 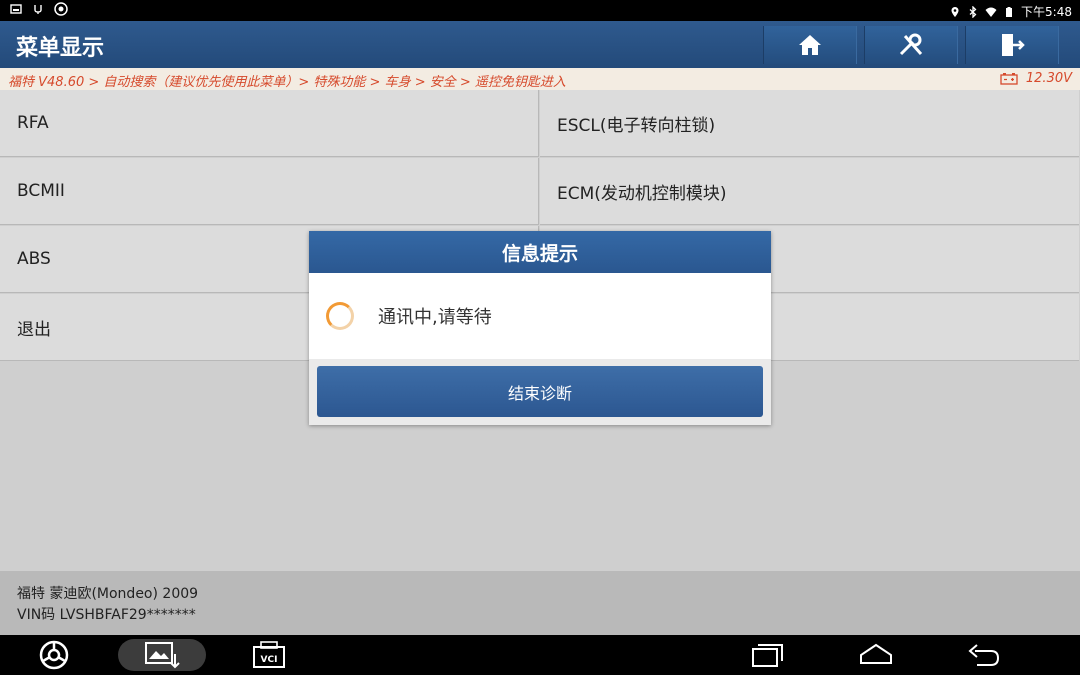 What do you see at coordinates (269, 123) in the screenshot?
I see `menu-item-rfa: RFA` at bounding box center [269, 123].